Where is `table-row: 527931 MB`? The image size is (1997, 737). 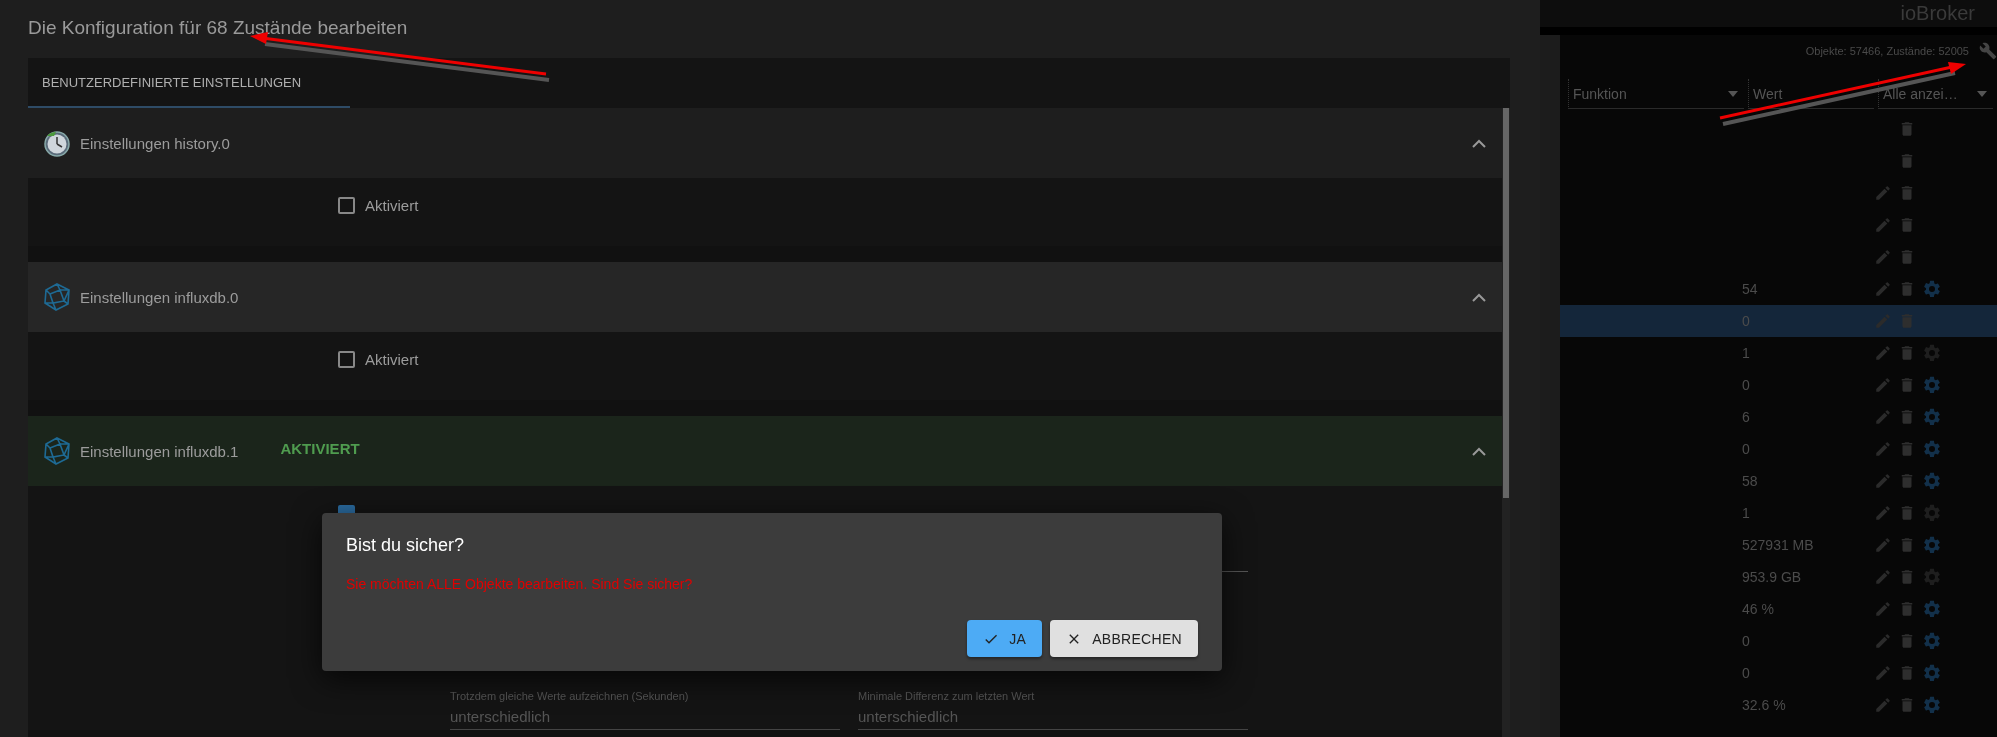 table-row: 527931 MB is located at coordinates (1778, 545).